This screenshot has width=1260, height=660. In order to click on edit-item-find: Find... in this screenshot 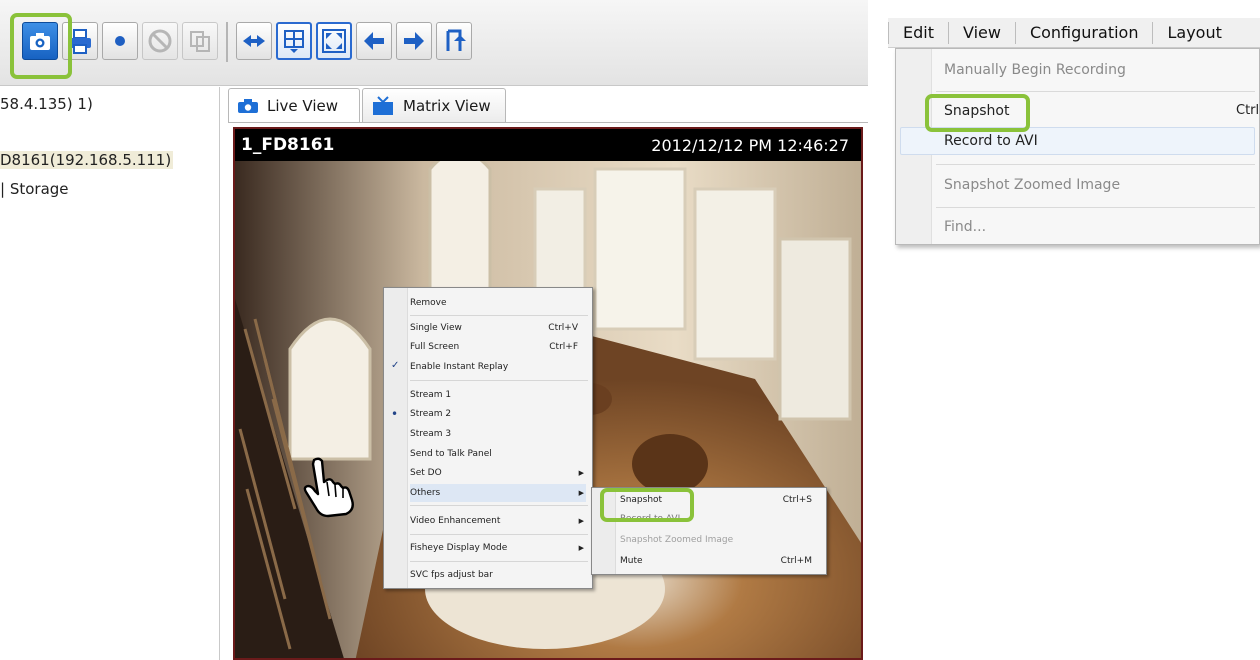, I will do `click(1101, 227)`.